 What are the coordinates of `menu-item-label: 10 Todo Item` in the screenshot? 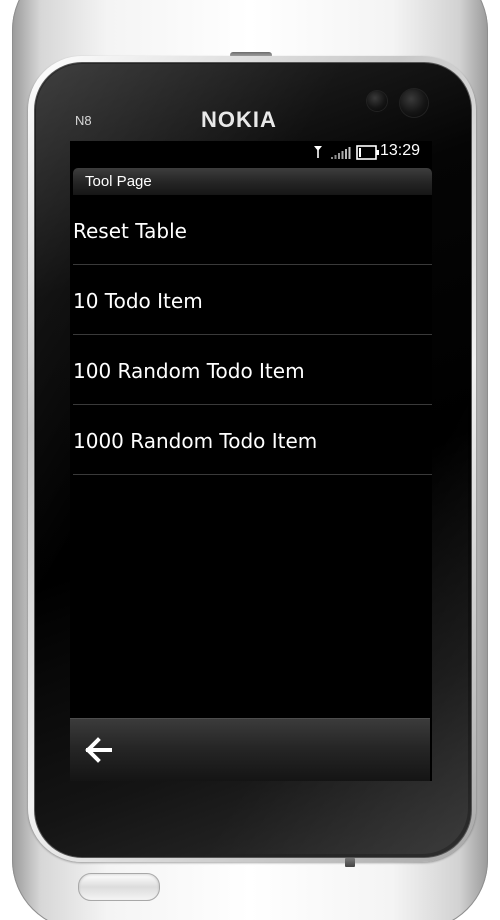 It's located at (138, 301).